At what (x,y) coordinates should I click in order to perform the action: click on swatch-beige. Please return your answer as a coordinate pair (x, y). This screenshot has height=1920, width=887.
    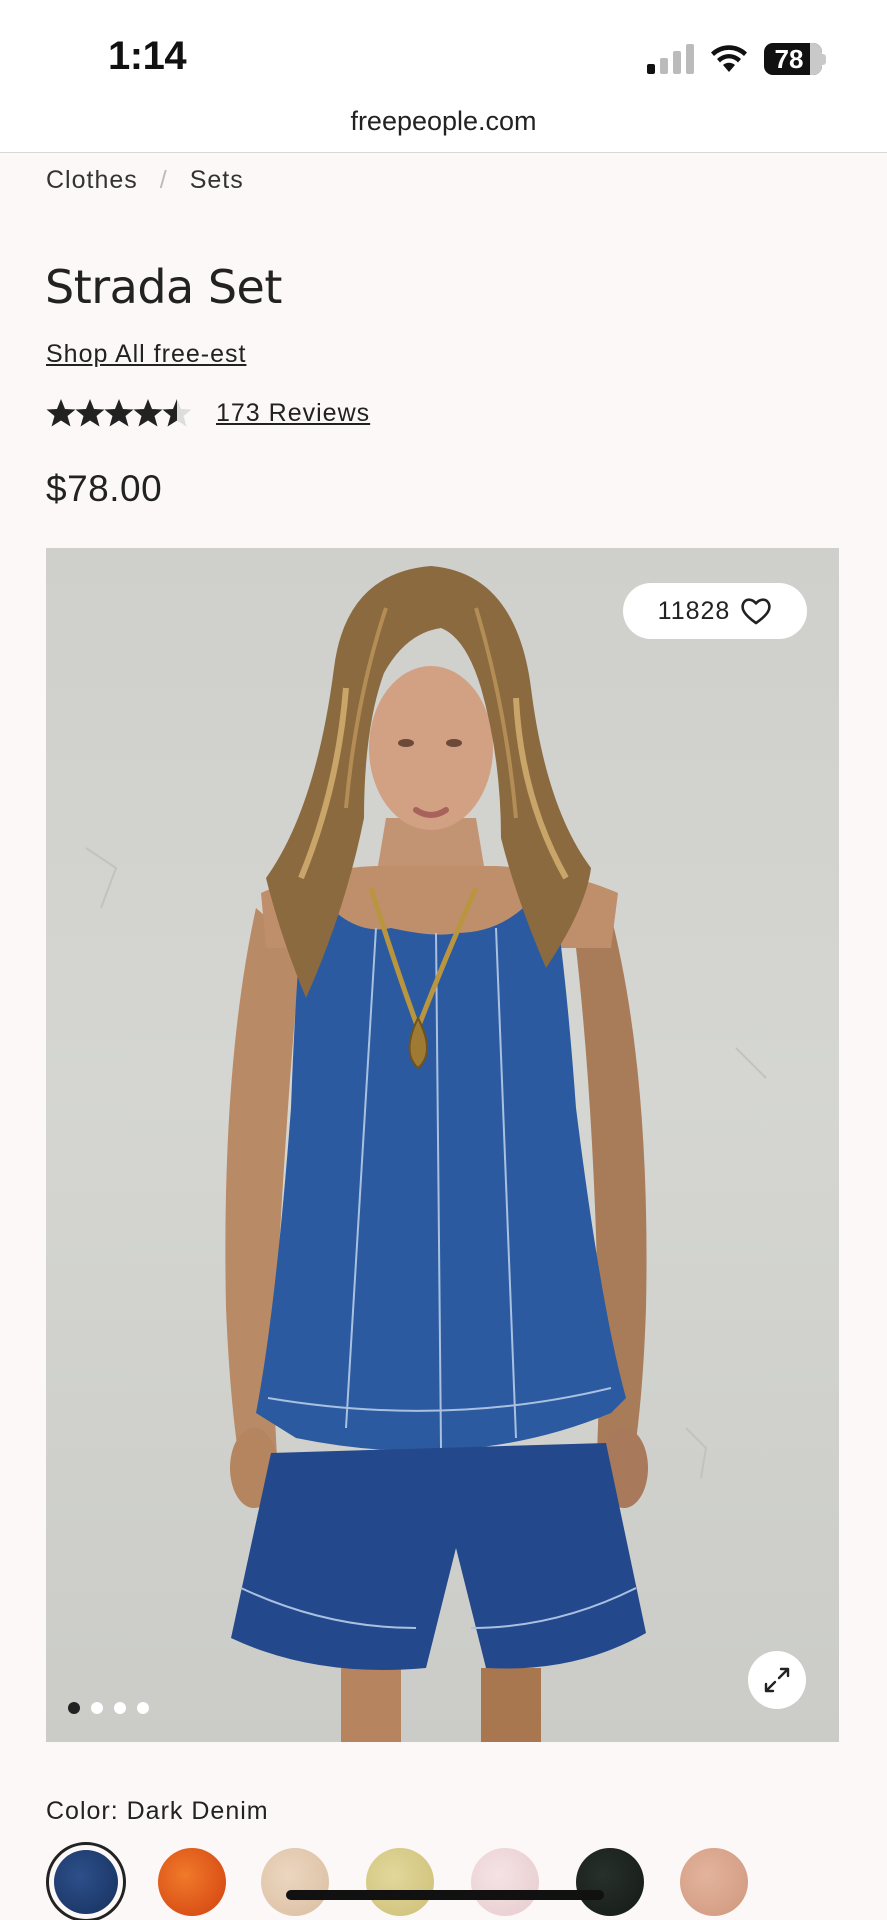
    Looking at the image, I should click on (295, 1882).